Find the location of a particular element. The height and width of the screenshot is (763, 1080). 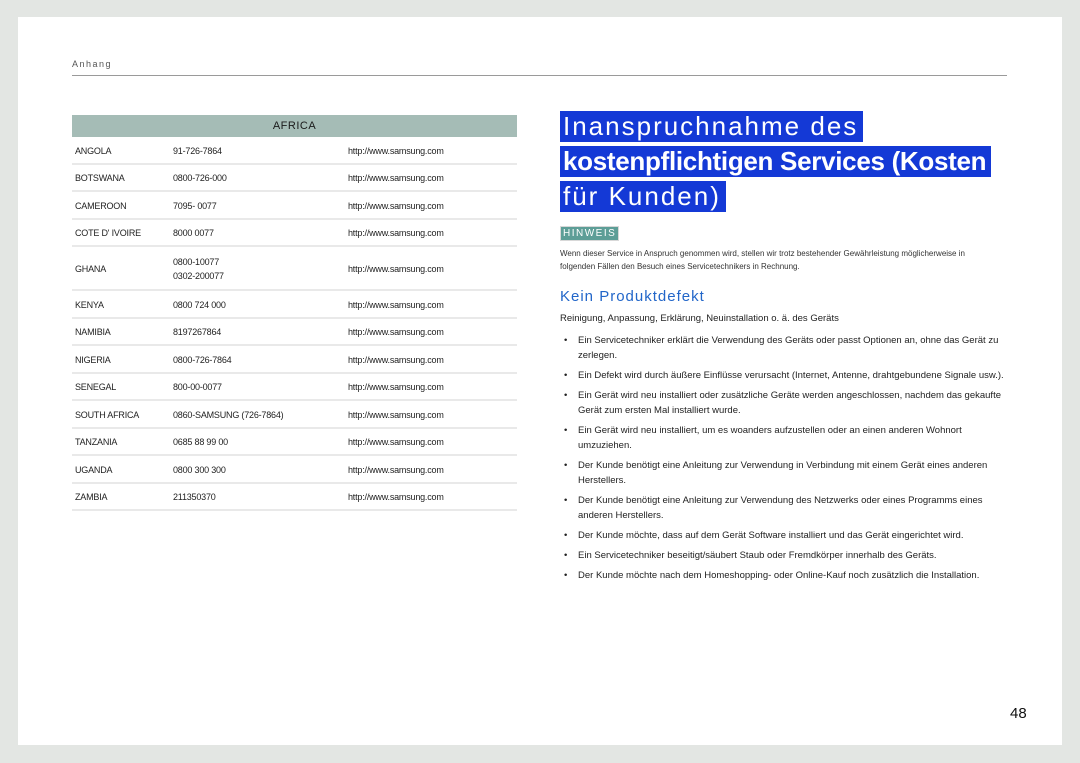

header-divider is located at coordinates (539, 75).